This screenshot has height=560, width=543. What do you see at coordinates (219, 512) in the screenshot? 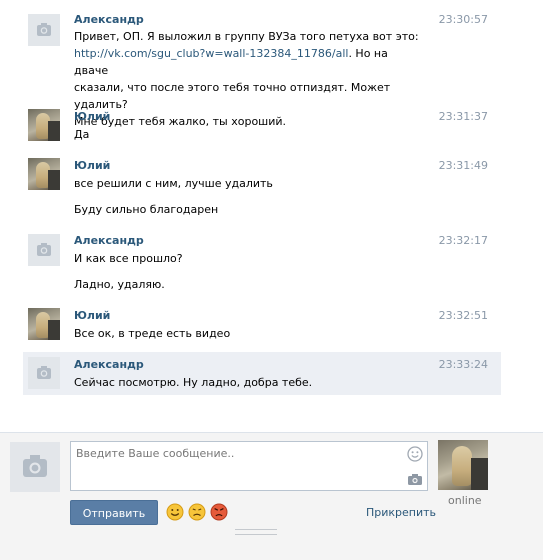
I see `angry-emoji-icon` at bounding box center [219, 512].